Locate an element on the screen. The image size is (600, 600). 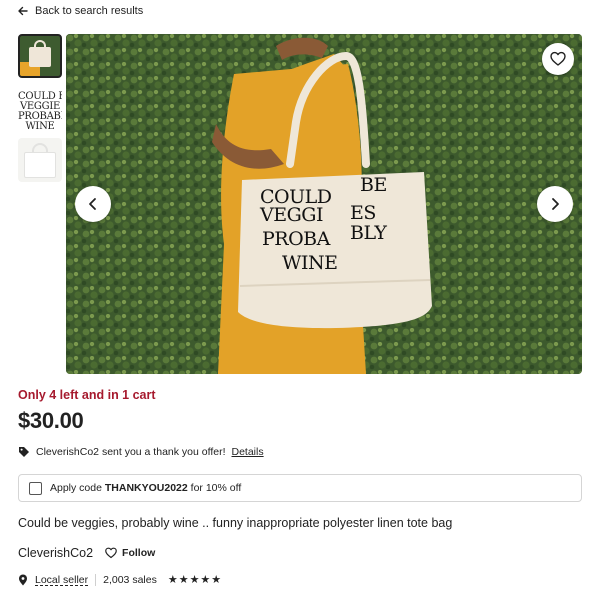
offer-text: CleverishCo2 sent you a thank you offer! is located at coordinates (131, 452).